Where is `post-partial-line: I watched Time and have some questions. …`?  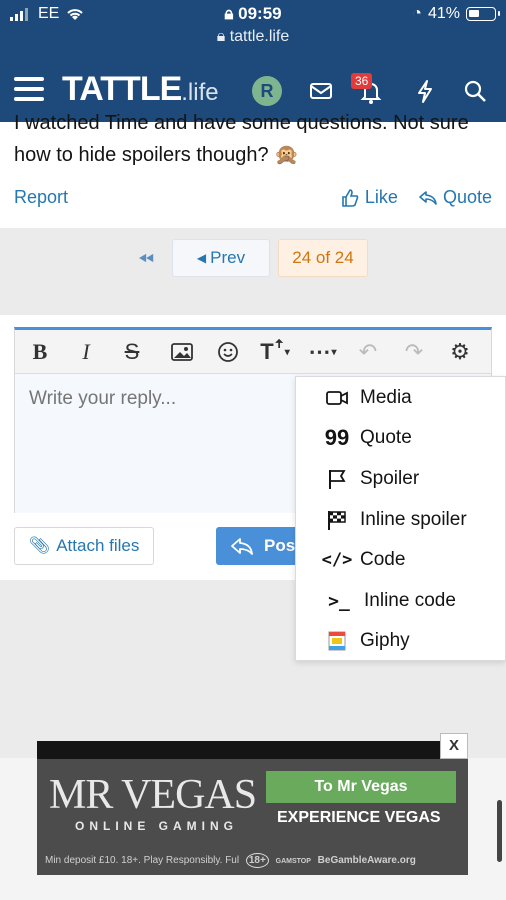
post-partial-line: I watched Time and have some questions. … is located at coordinates (241, 123).